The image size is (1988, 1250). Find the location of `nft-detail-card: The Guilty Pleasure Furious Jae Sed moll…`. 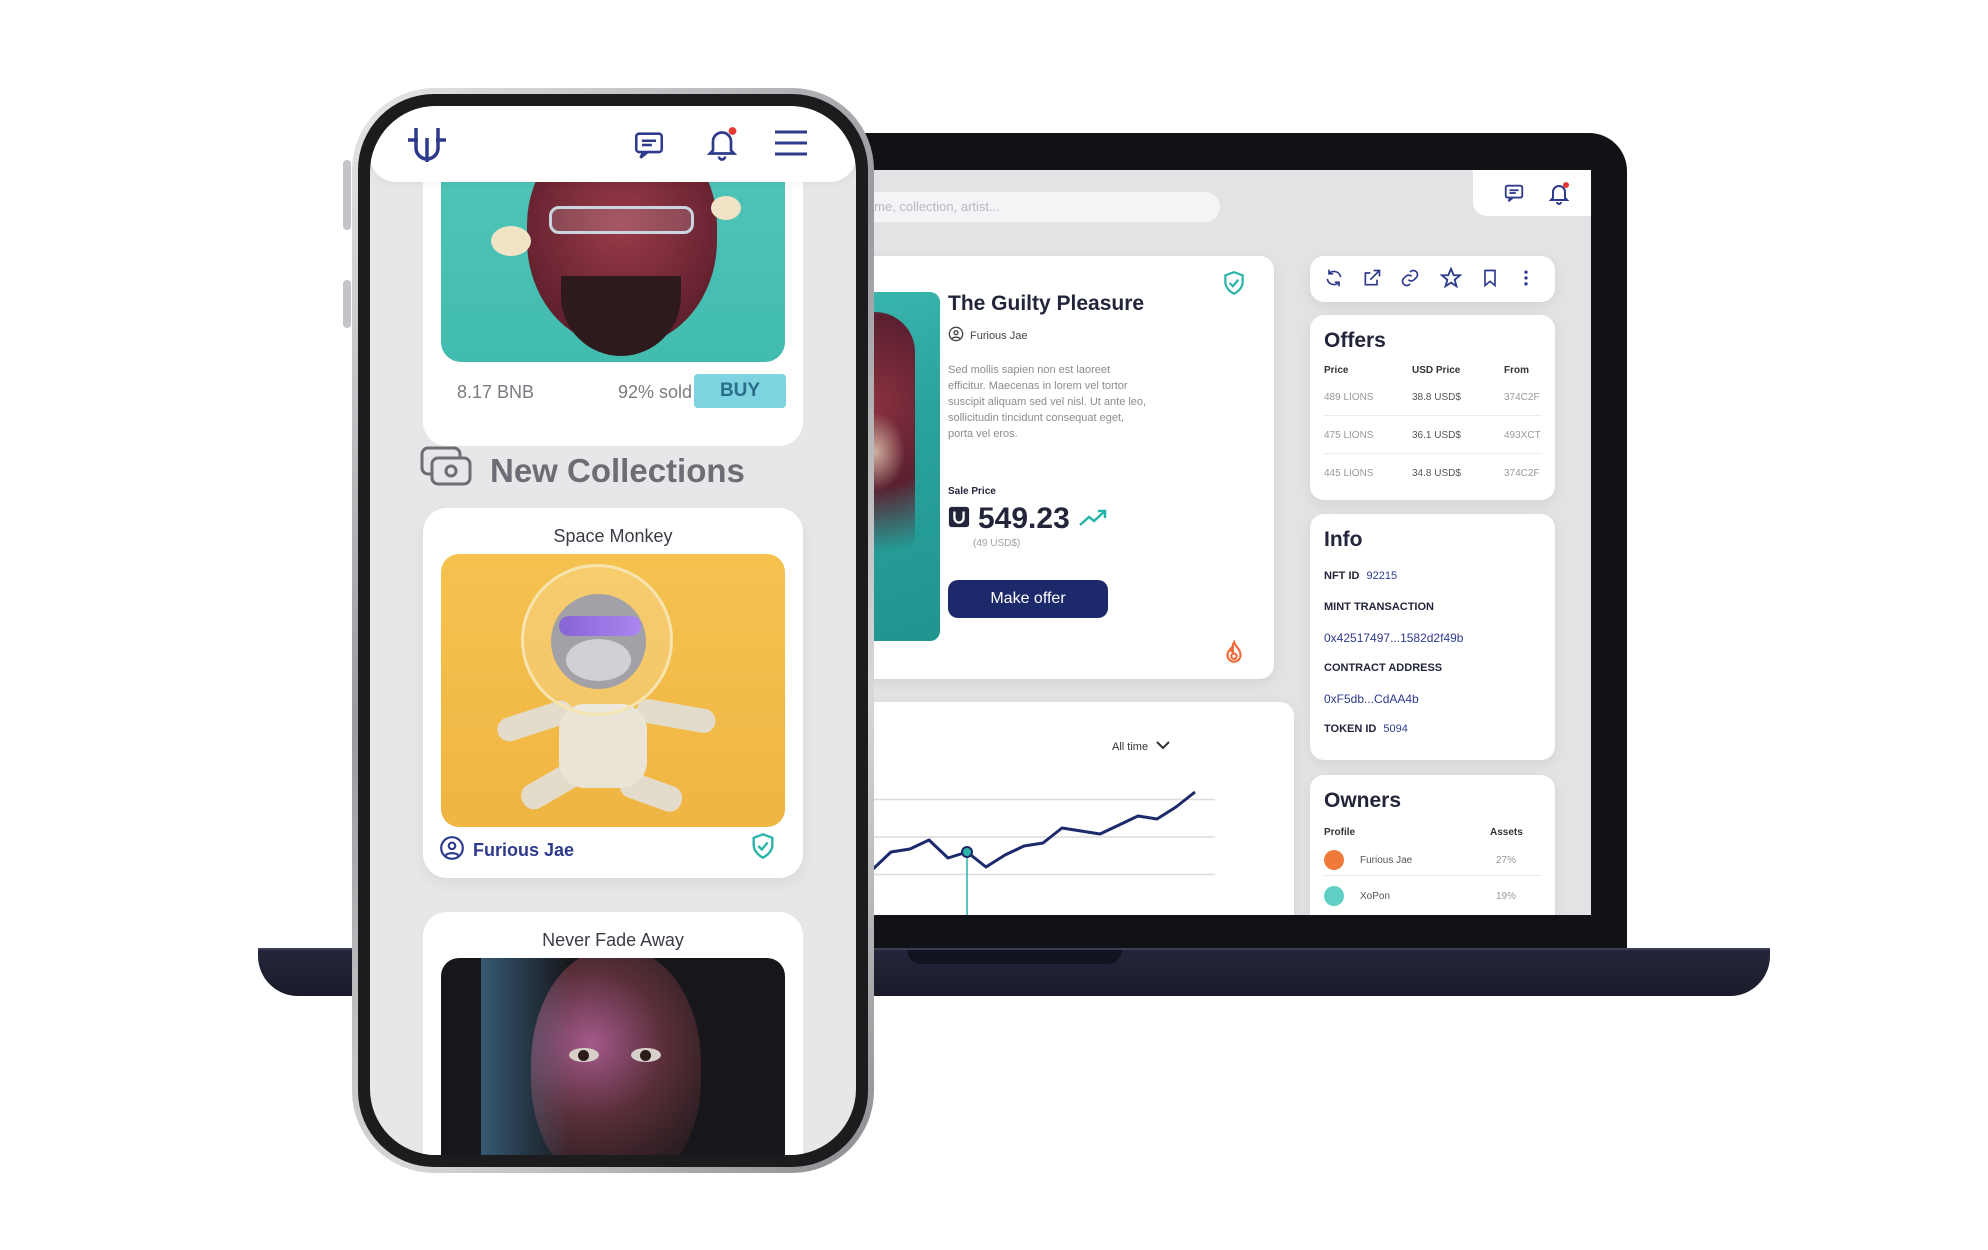

nft-detail-card: The Guilty Pleasure Furious Jae Sed moll… is located at coordinates (1044, 467).